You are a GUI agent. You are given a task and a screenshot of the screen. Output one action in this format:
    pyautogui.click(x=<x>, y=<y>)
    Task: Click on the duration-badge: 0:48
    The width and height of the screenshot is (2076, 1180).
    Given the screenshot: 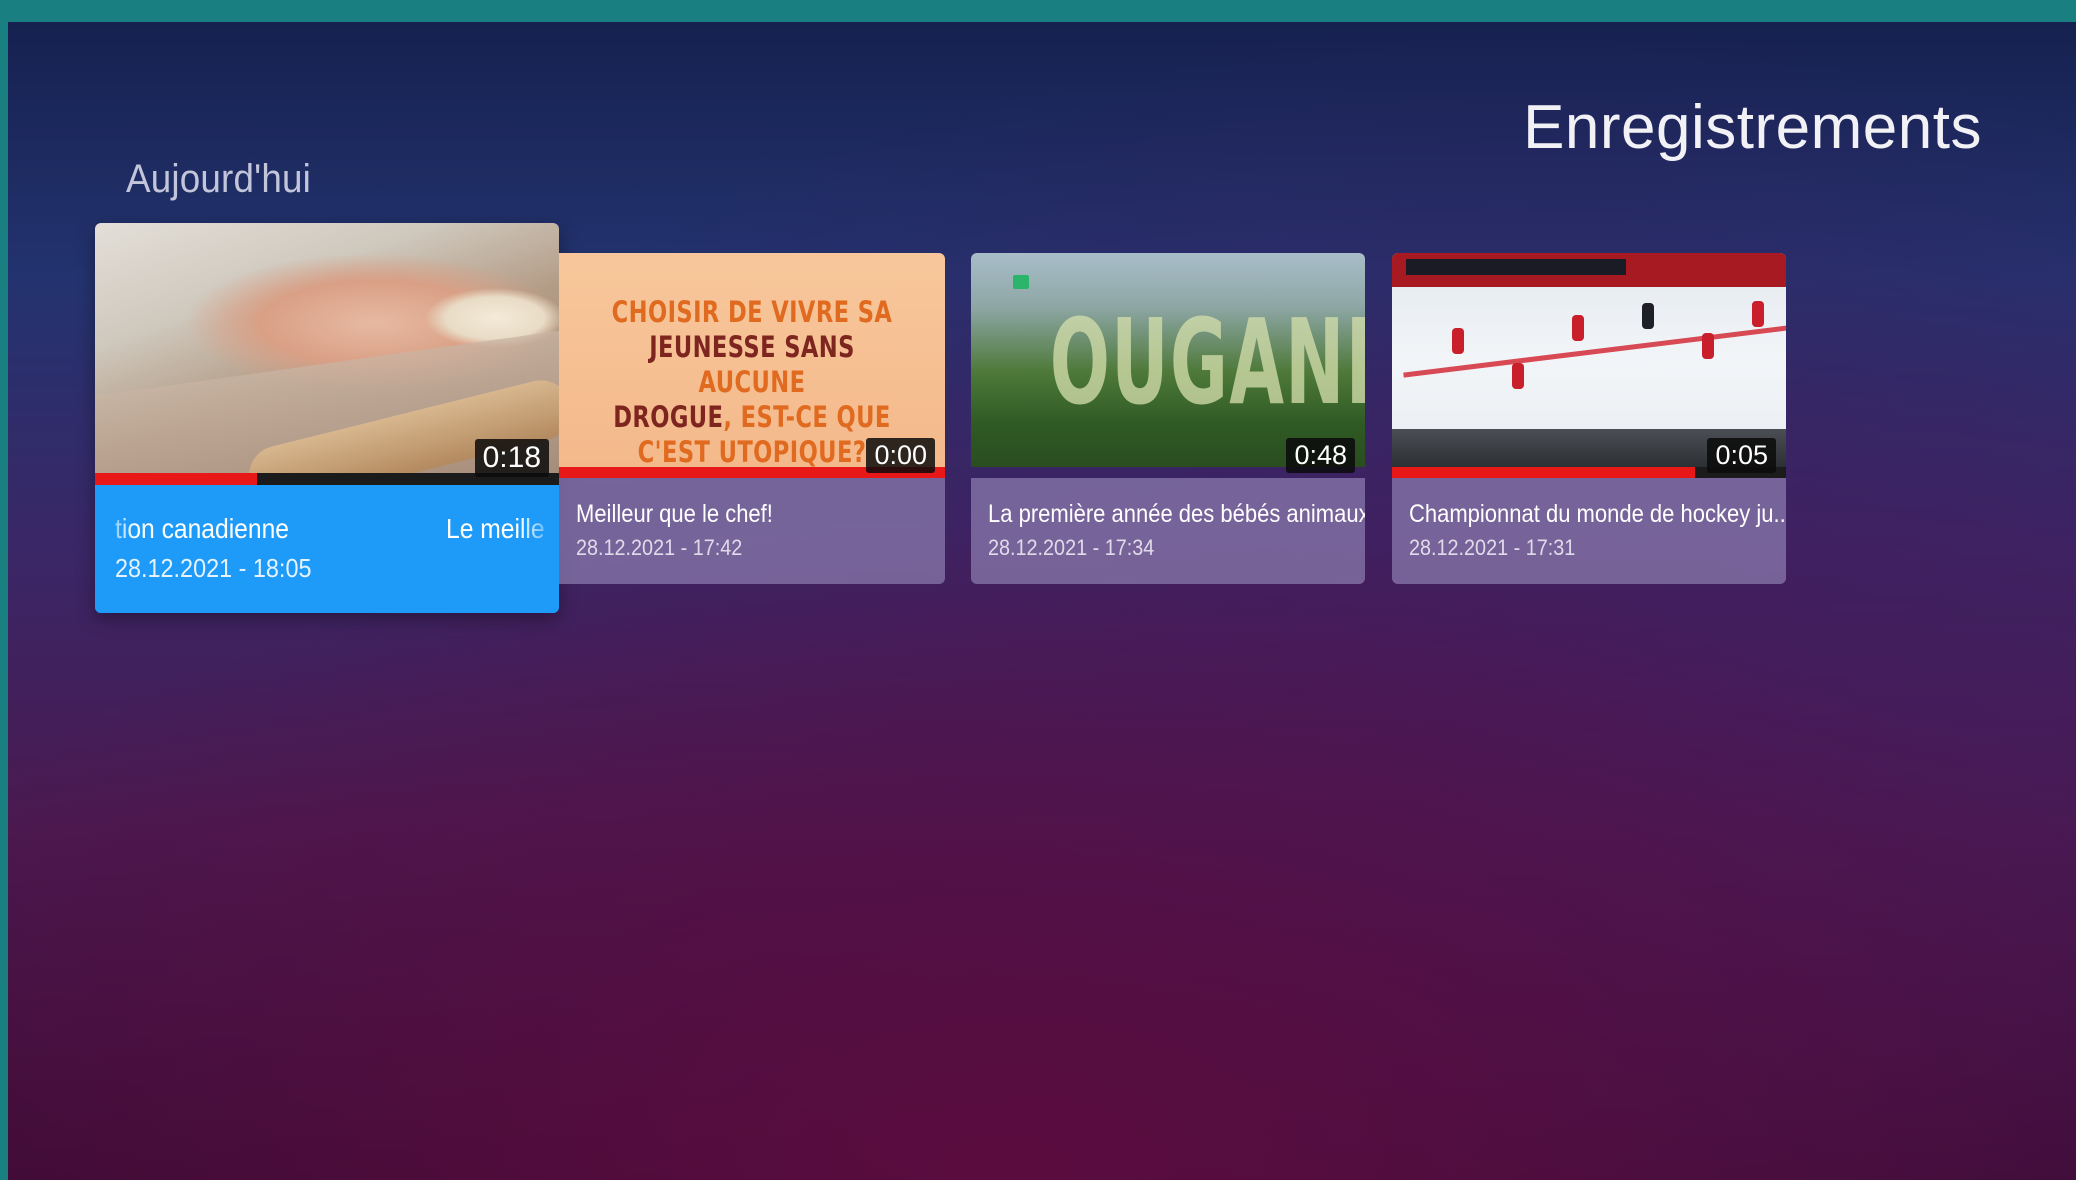 What is the action you would take?
    pyautogui.click(x=1320, y=455)
    